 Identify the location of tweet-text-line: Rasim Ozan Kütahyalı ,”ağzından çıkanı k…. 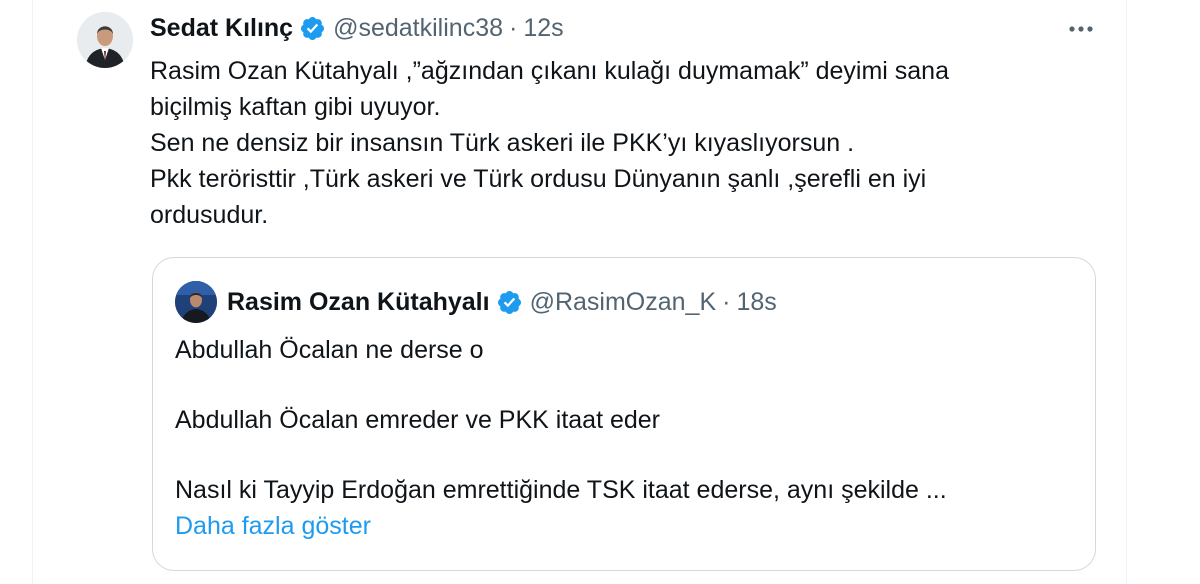
(549, 71).